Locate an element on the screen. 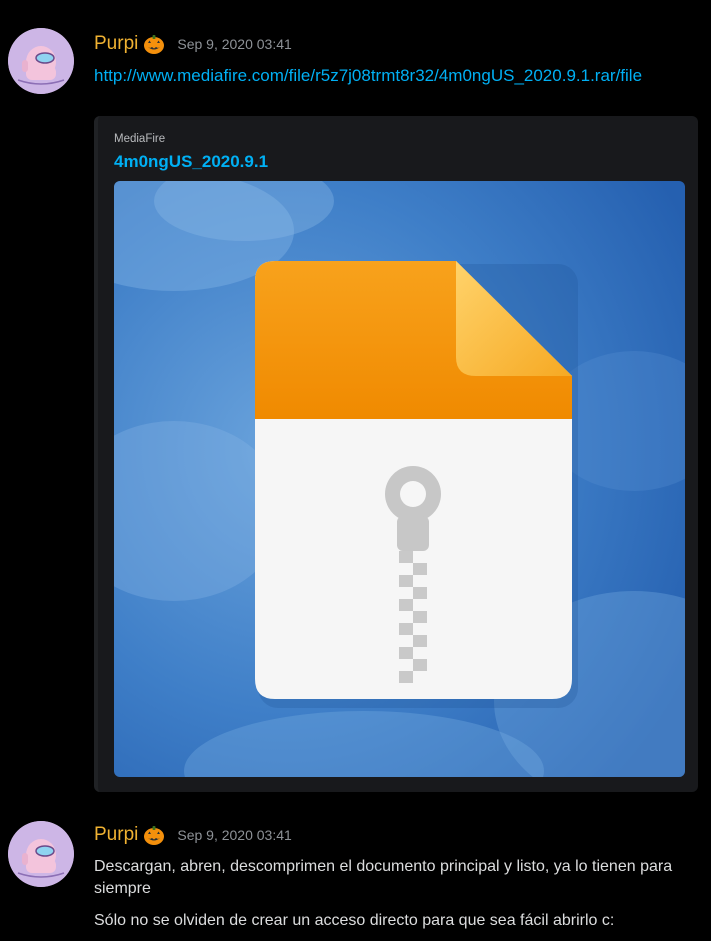 This screenshot has width=711, height=941. embed-provider: MediaFire is located at coordinates (139, 139).